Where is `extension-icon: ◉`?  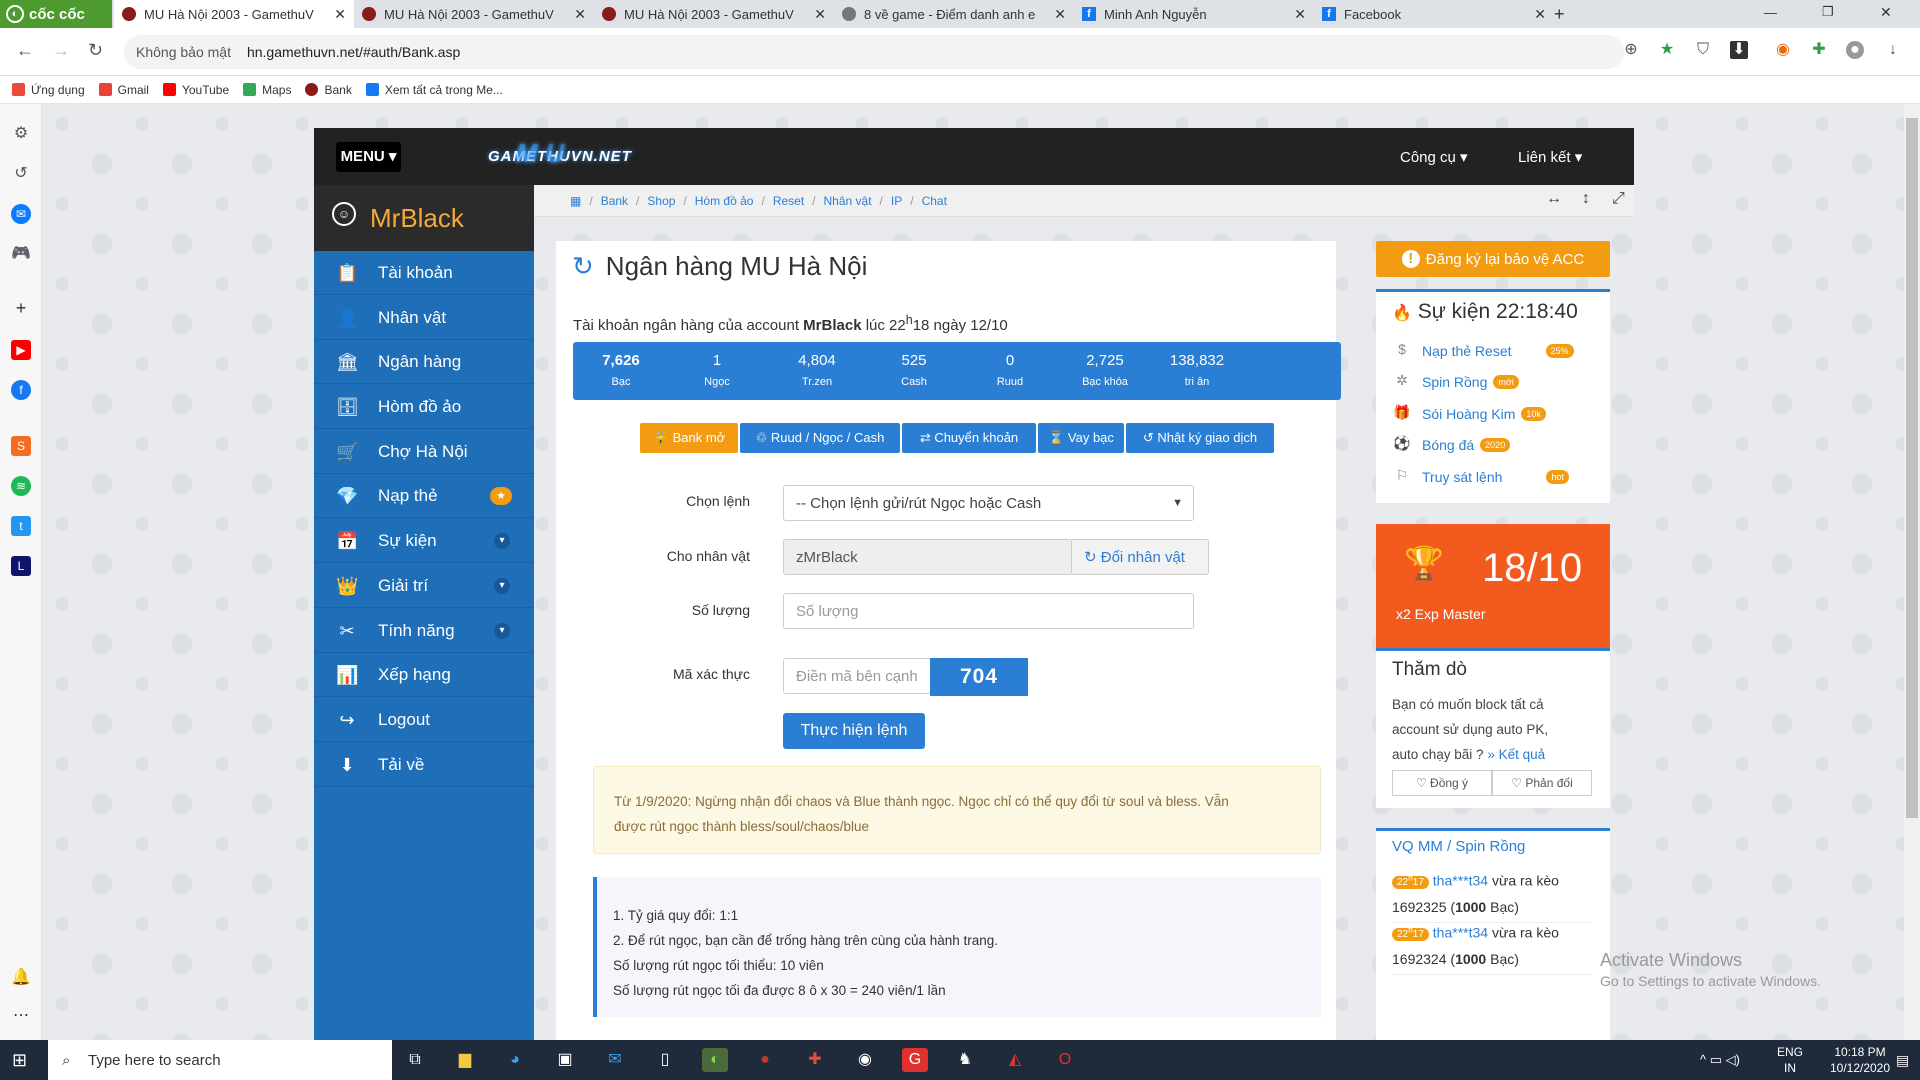
extension-icon: ◉ is located at coordinates (1783, 50).